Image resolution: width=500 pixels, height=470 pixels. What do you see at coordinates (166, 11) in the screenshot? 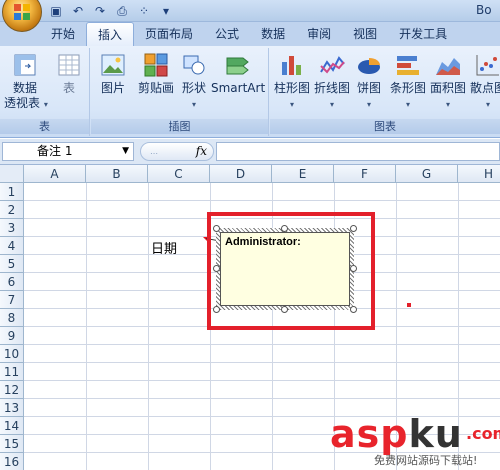
I see `customize-qat-icon: ▾` at bounding box center [166, 11].